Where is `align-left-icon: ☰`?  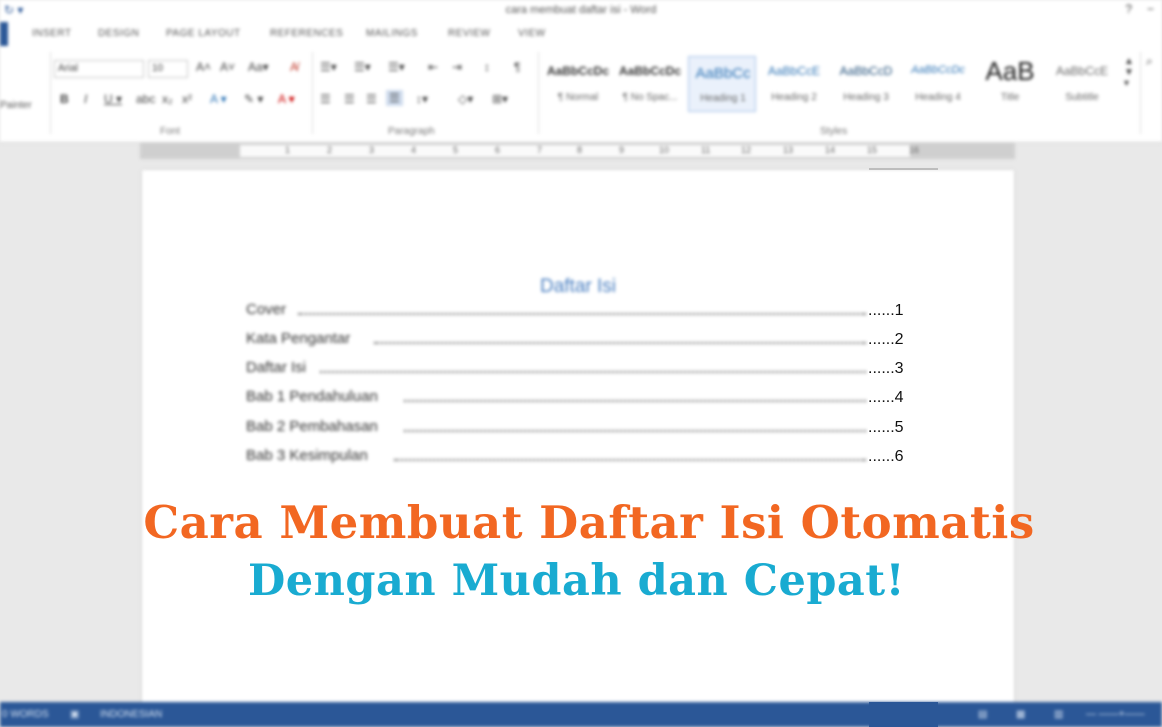 align-left-icon: ☰ is located at coordinates (325, 99).